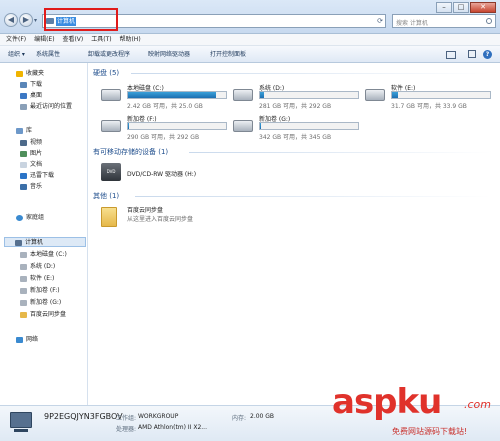  What do you see at coordinates (23, 143) in the screenshot?
I see `videos-icon` at bounding box center [23, 143].